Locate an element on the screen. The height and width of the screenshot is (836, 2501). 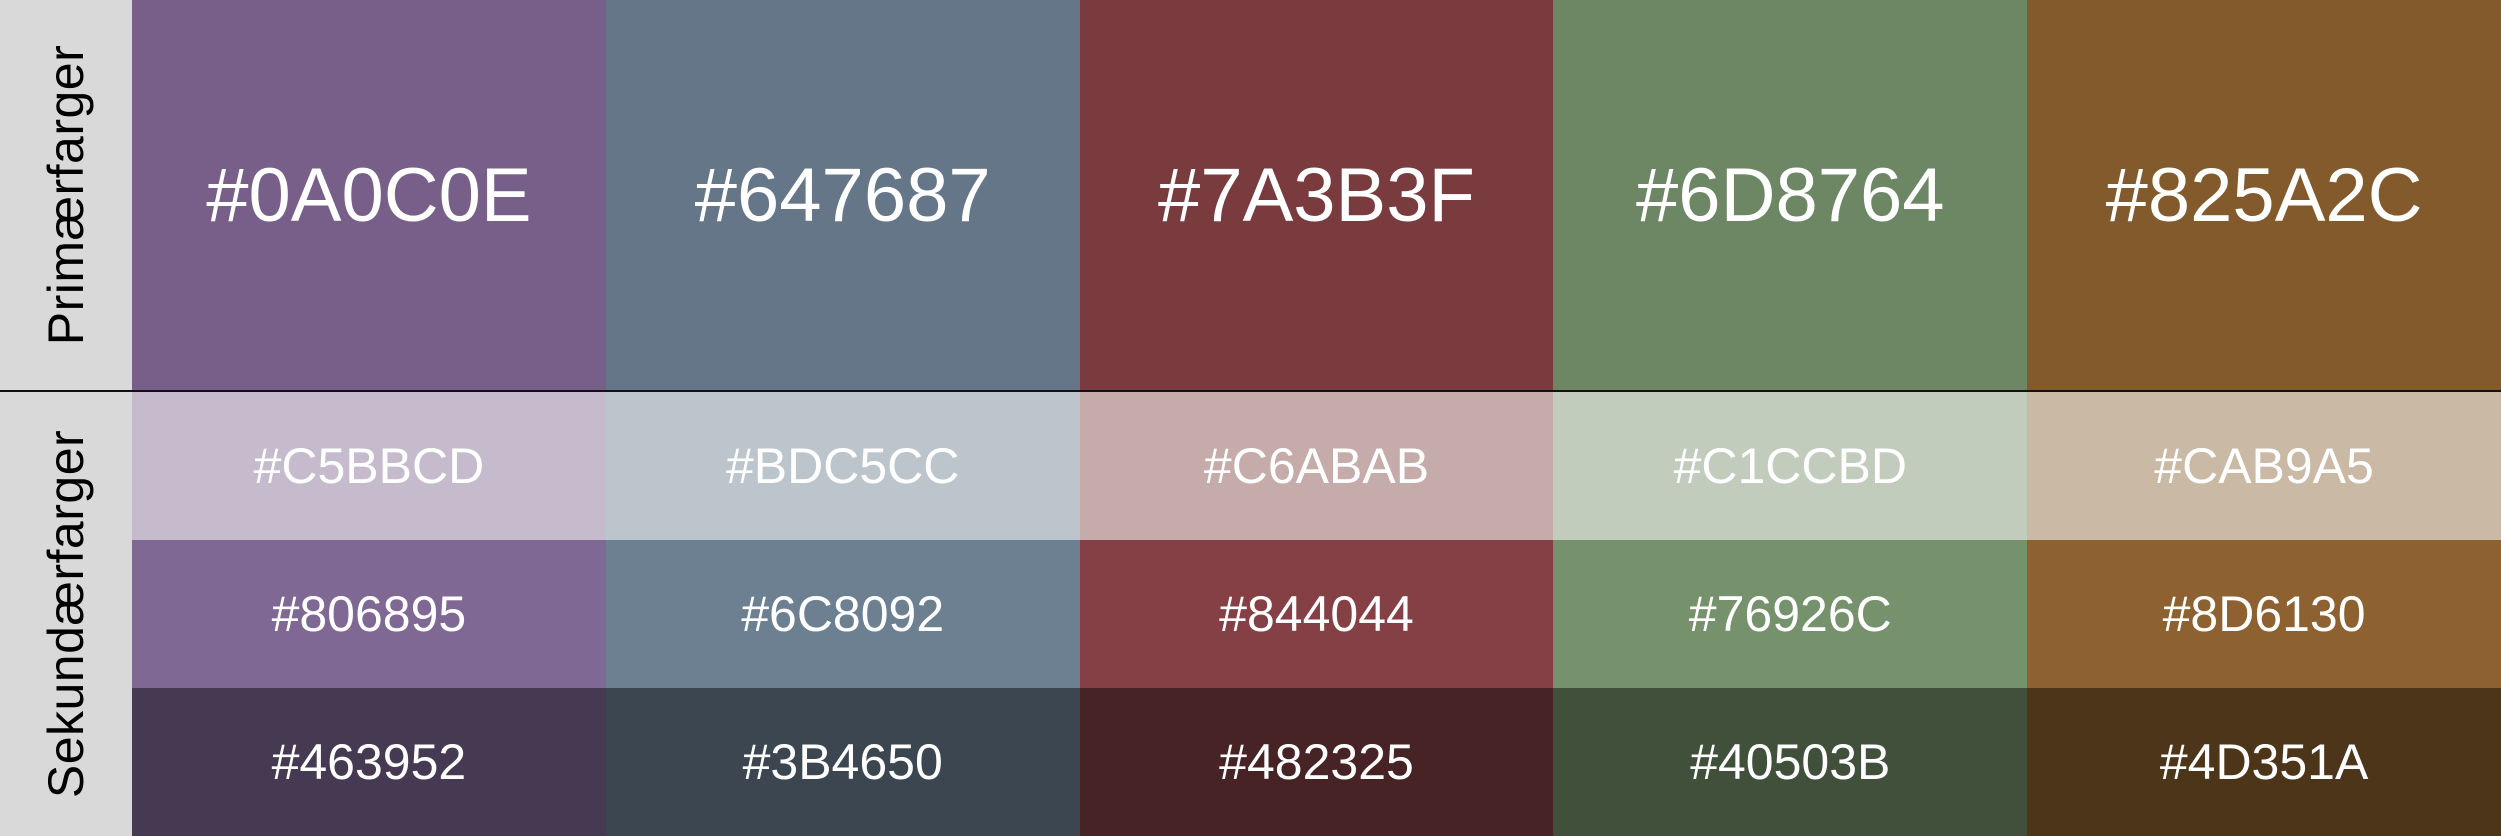
swatch-hex-label: #6D8764 is located at coordinates (1790, 195).